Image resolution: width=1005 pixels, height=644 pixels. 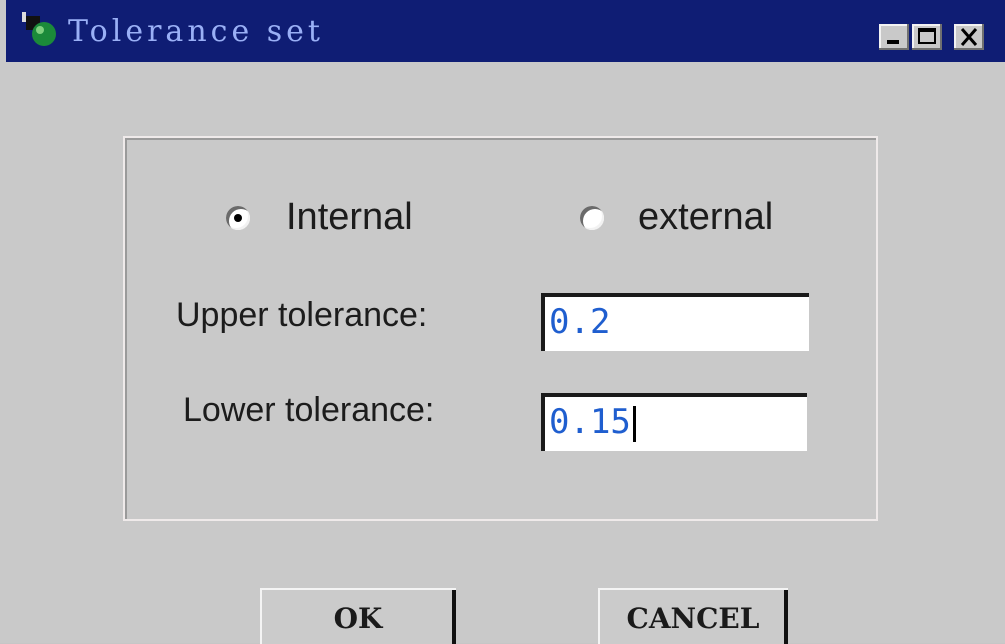 I want to click on internal-radio, so click(x=238, y=218).